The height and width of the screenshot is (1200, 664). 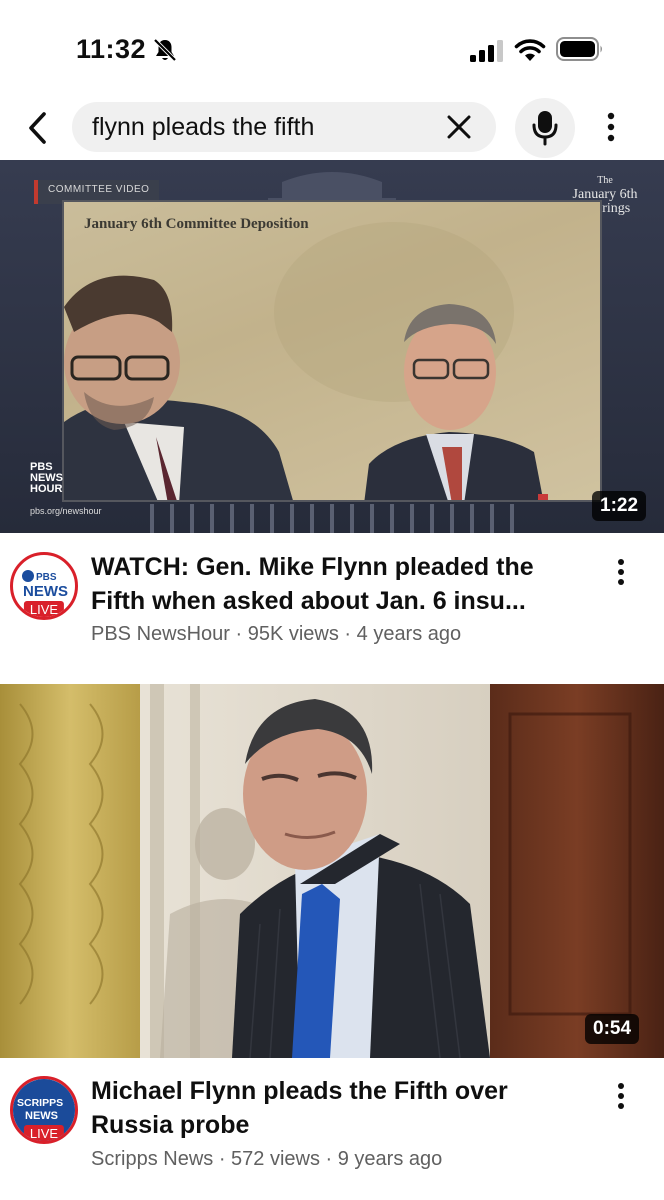 I want to click on channel-avatar-scripps: SCRIPPS NEWS LIVE, so click(x=44, y=1110).